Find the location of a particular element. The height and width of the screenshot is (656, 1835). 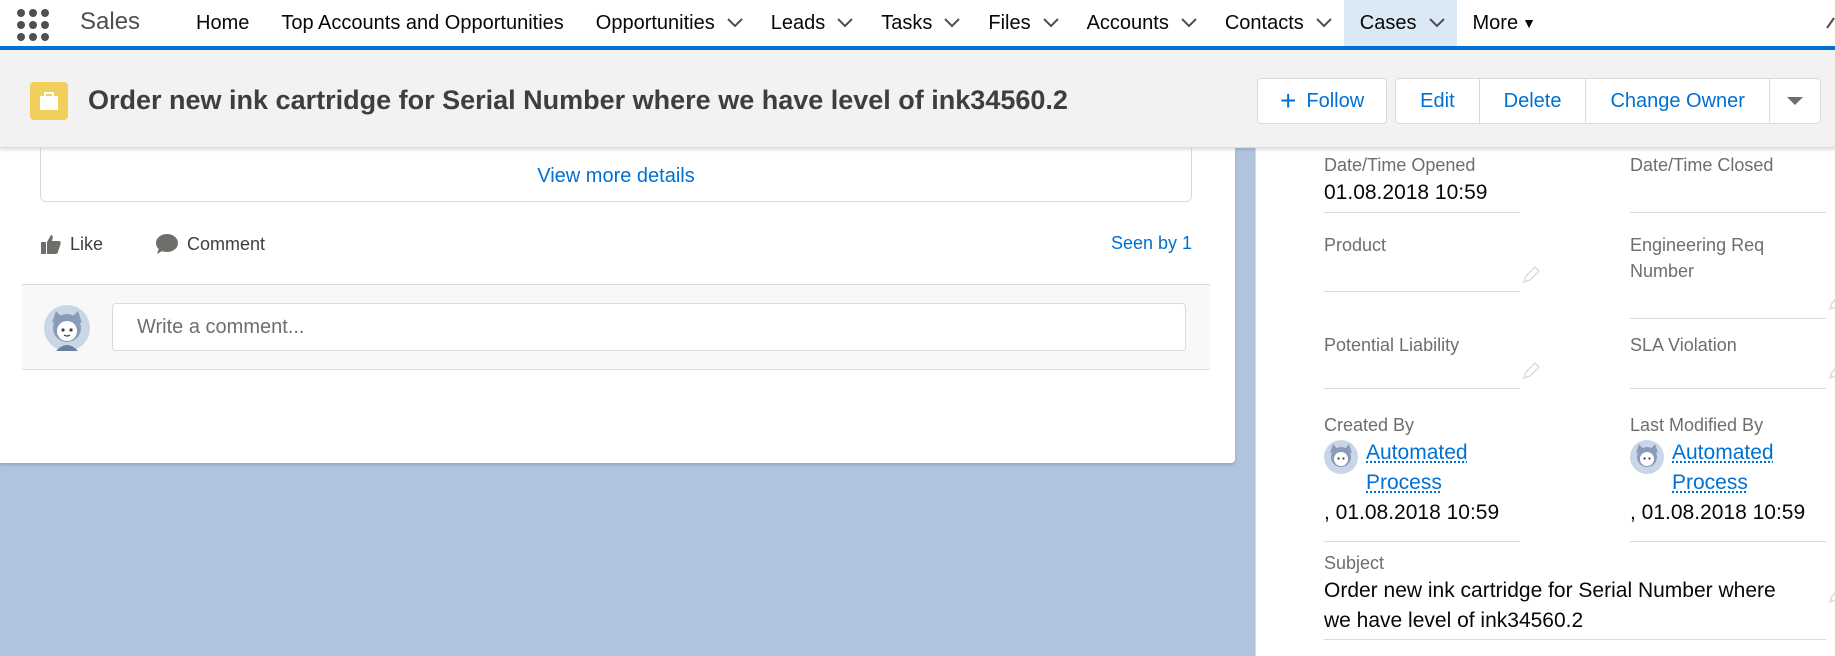

change-owner-button: Change Owner is located at coordinates (1677, 101).